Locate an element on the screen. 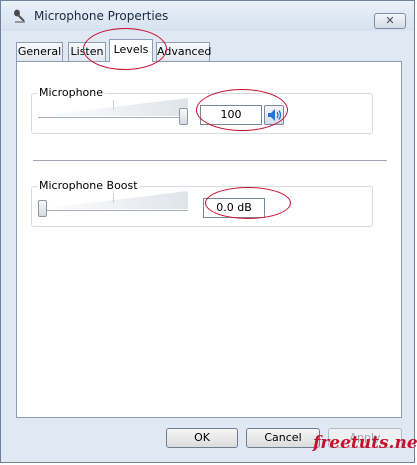  boost-group: Microphone Boost 0.0 dB is located at coordinates (202, 203).